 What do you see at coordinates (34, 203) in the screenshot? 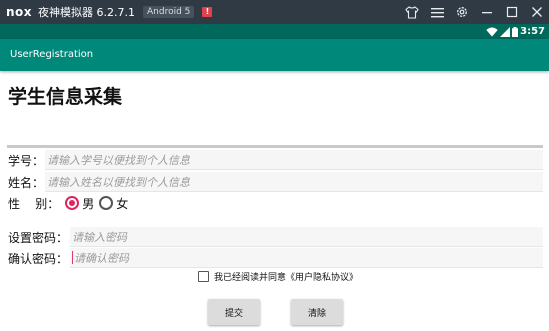
I see `gender-label: 性 别：` at bounding box center [34, 203].